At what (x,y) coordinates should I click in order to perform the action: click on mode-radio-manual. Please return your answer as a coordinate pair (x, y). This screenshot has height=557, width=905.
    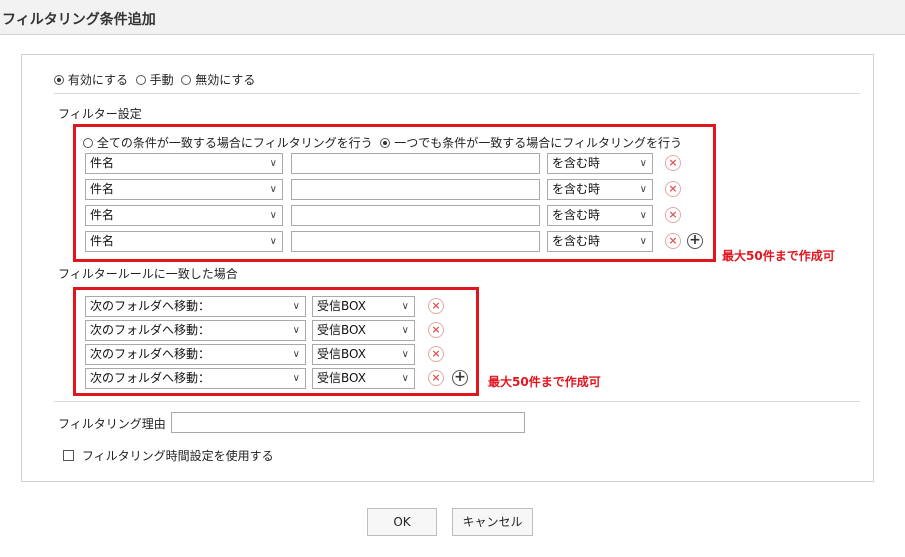
    Looking at the image, I should click on (140, 80).